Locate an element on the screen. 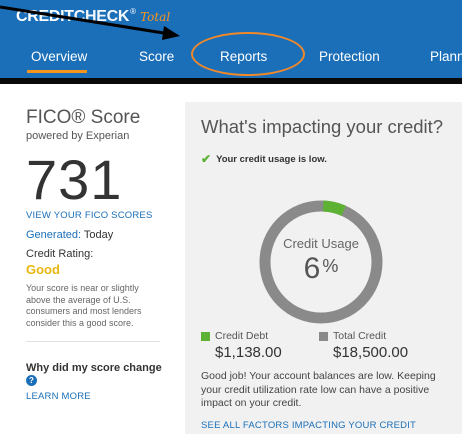 Image resolution: width=462 pixels, height=434 pixels. generated-value: Today is located at coordinates (98, 235).